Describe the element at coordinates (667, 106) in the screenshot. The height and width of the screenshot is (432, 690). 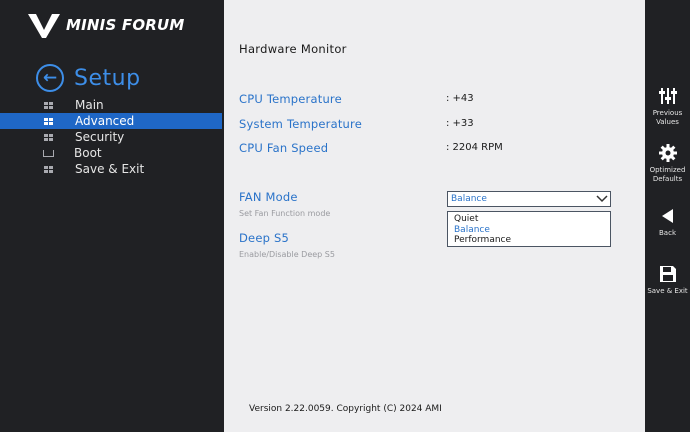
I see `previous-values-button: Previous Values` at that location.